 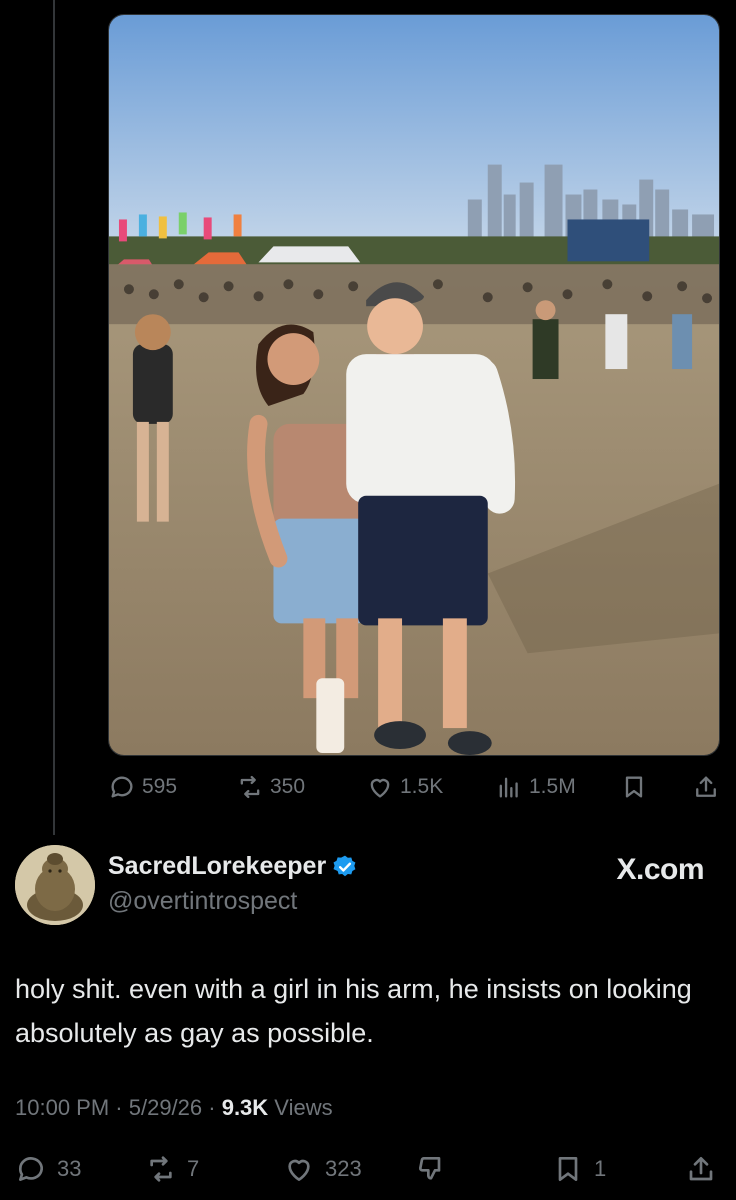 I want to click on author-header: SacredLorekeeper @overtintrospect X.com, so click(x=368, y=885).